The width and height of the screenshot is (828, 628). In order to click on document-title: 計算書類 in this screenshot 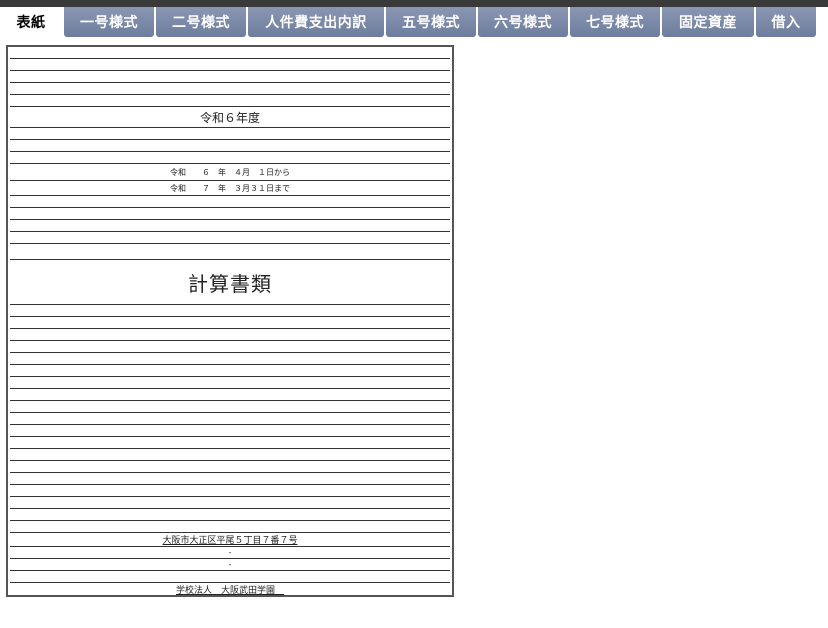, I will do `click(230, 284)`.